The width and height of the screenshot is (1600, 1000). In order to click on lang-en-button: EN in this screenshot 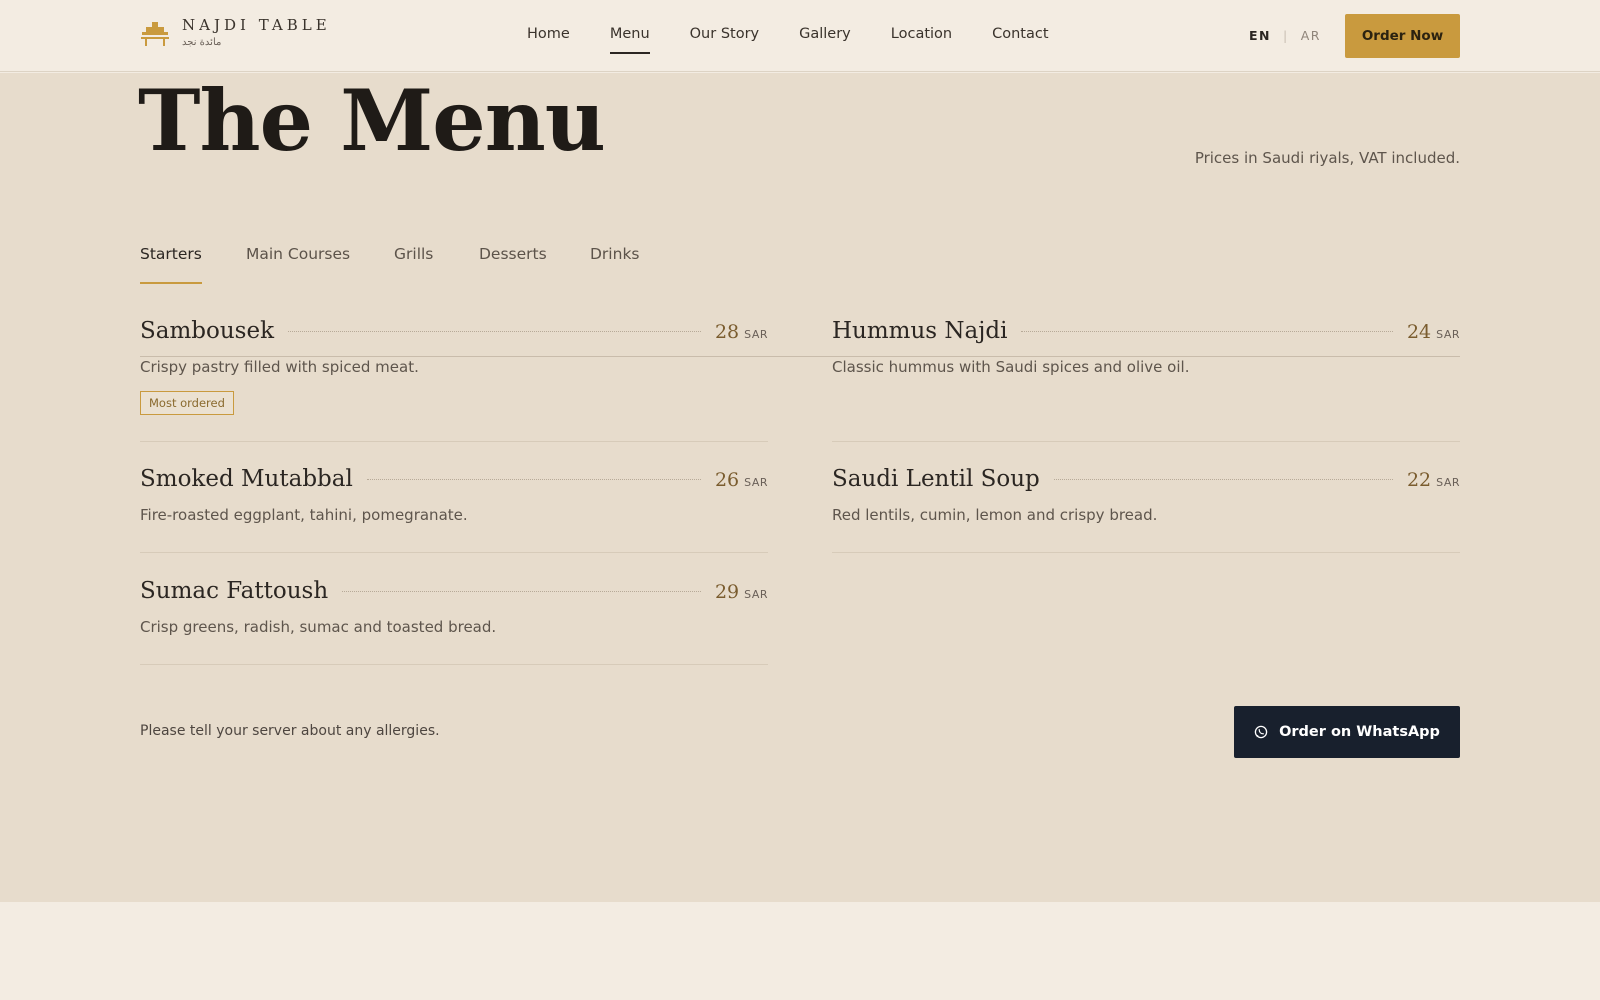, I will do `click(1260, 35)`.